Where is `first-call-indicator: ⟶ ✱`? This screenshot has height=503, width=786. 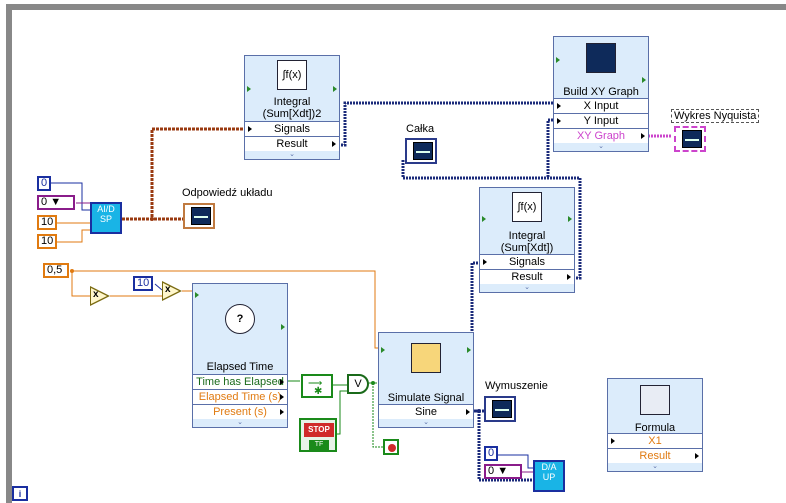 first-call-indicator: ⟶ ✱ is located at coordinates (317, 386).